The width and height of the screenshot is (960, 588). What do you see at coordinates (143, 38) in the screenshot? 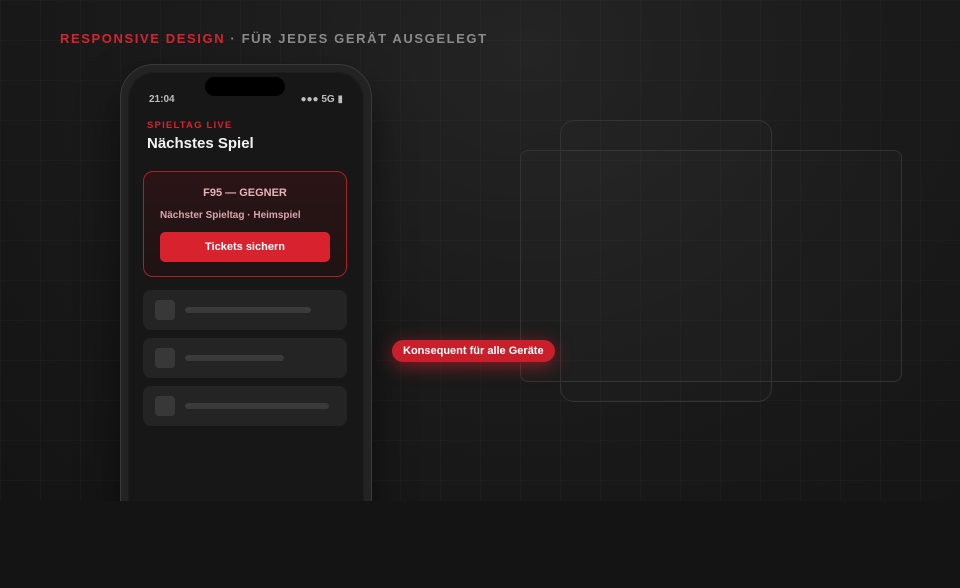
I see `headline-accent: RESPONSIVE DESIGN` at bounding box center [143, 38].